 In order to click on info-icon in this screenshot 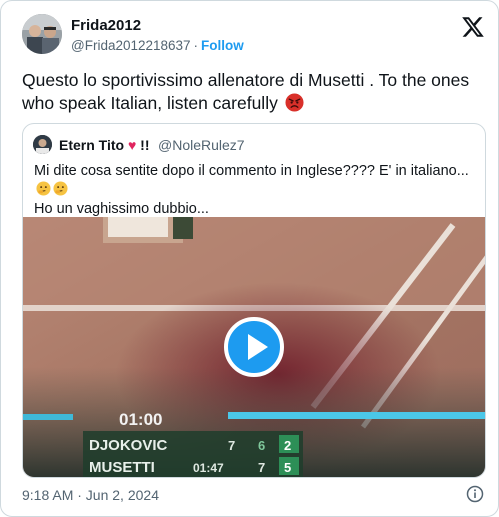, I will do `click(475, 494)`.